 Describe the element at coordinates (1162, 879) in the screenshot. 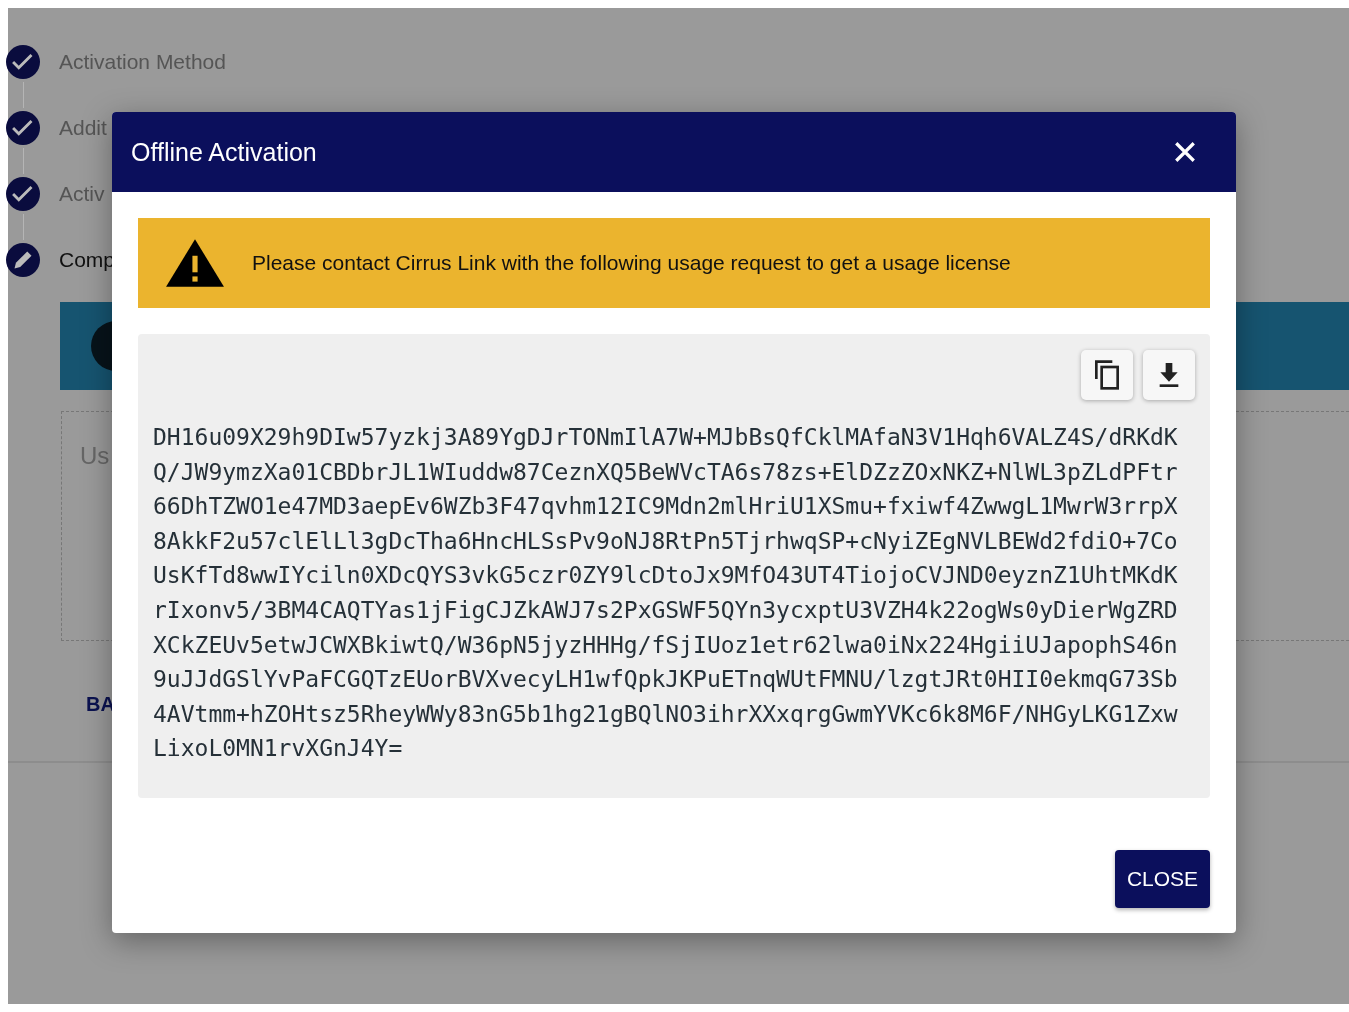

I see `close-button: CLOSE` at that location.